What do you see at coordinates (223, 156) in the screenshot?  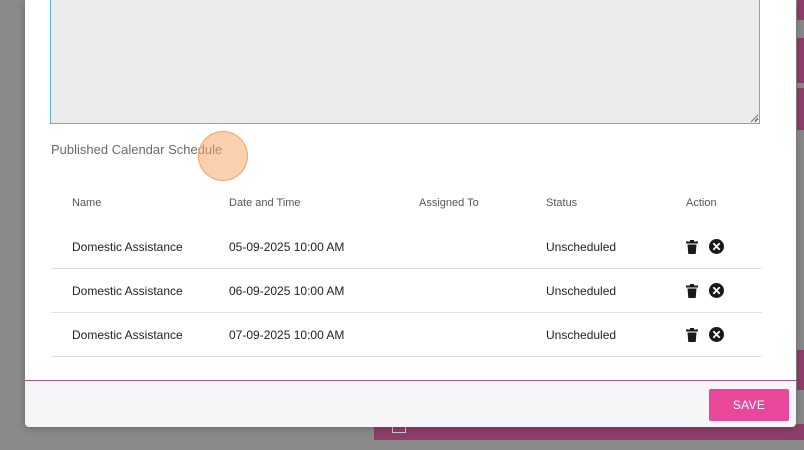 I see `click-indicator` at bounding box center [223, 156].